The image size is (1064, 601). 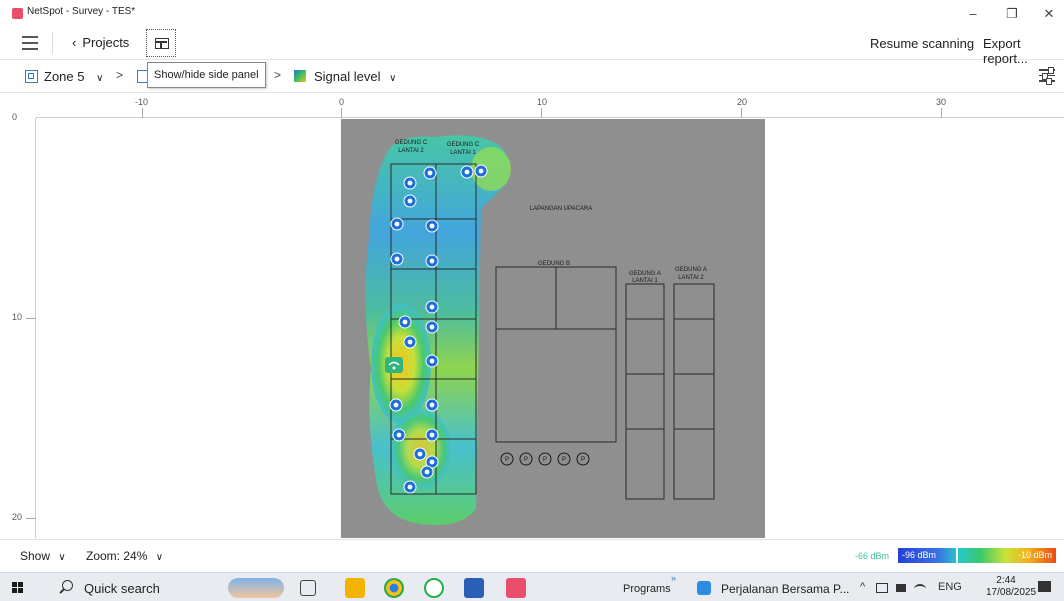 What do you see at coordinates (516, 588) in the screenshot?
I see `netspot-taskbar-icon` at bounding box center [516, 588].